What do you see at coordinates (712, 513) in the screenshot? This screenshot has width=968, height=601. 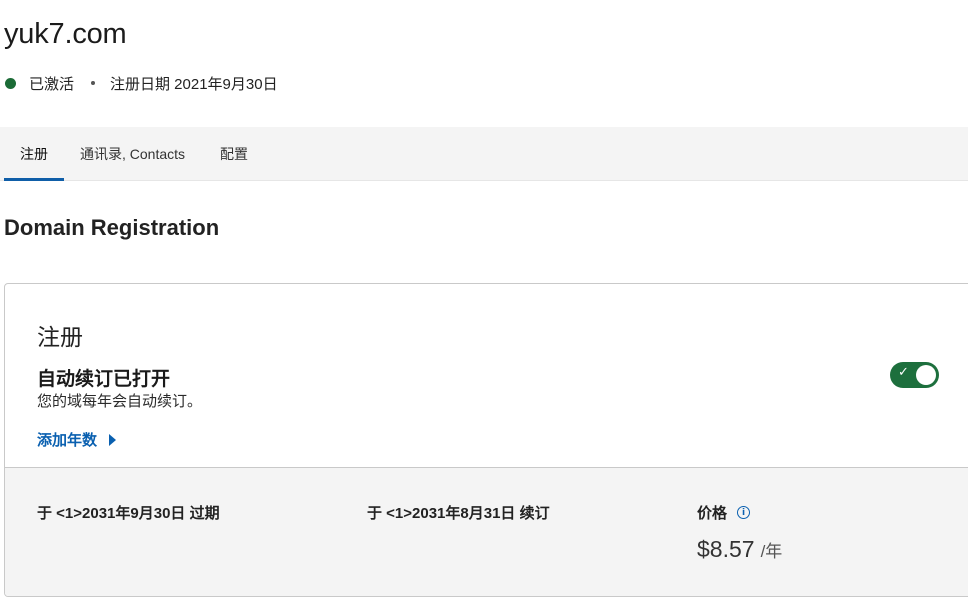 I see `price-label: 价格` at bounding box center [712, 513].